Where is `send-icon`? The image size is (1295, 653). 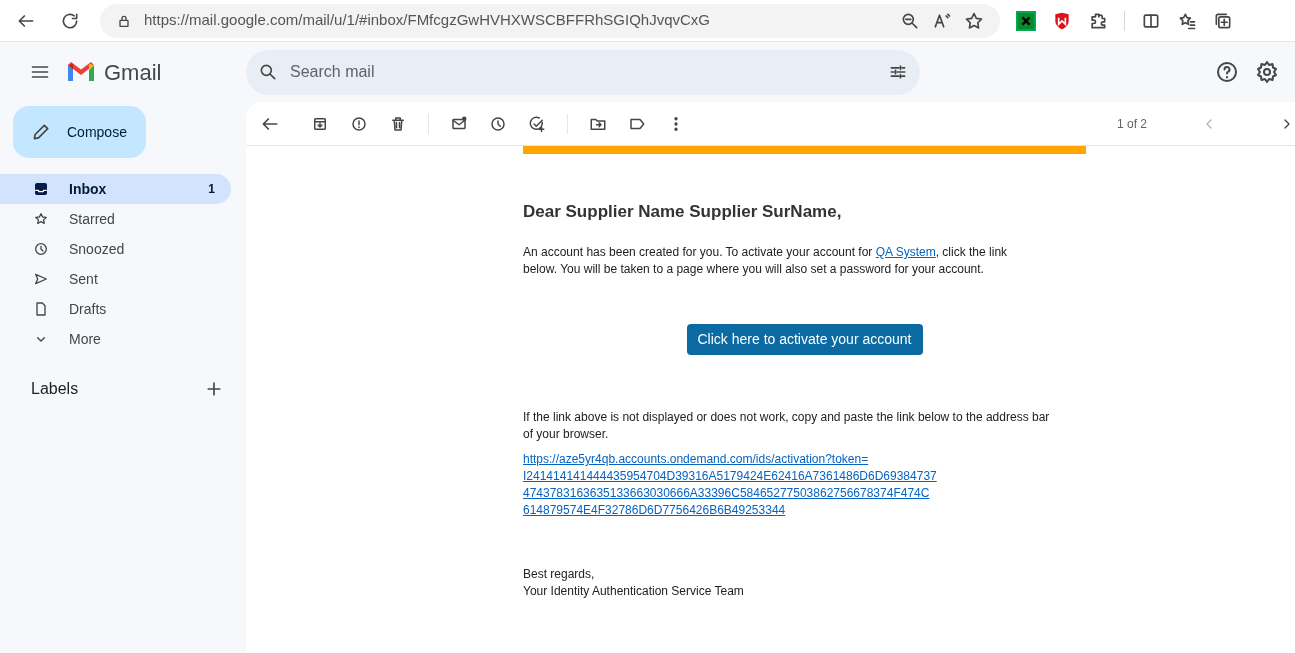 send-icon is located at coordinates (41, 279).